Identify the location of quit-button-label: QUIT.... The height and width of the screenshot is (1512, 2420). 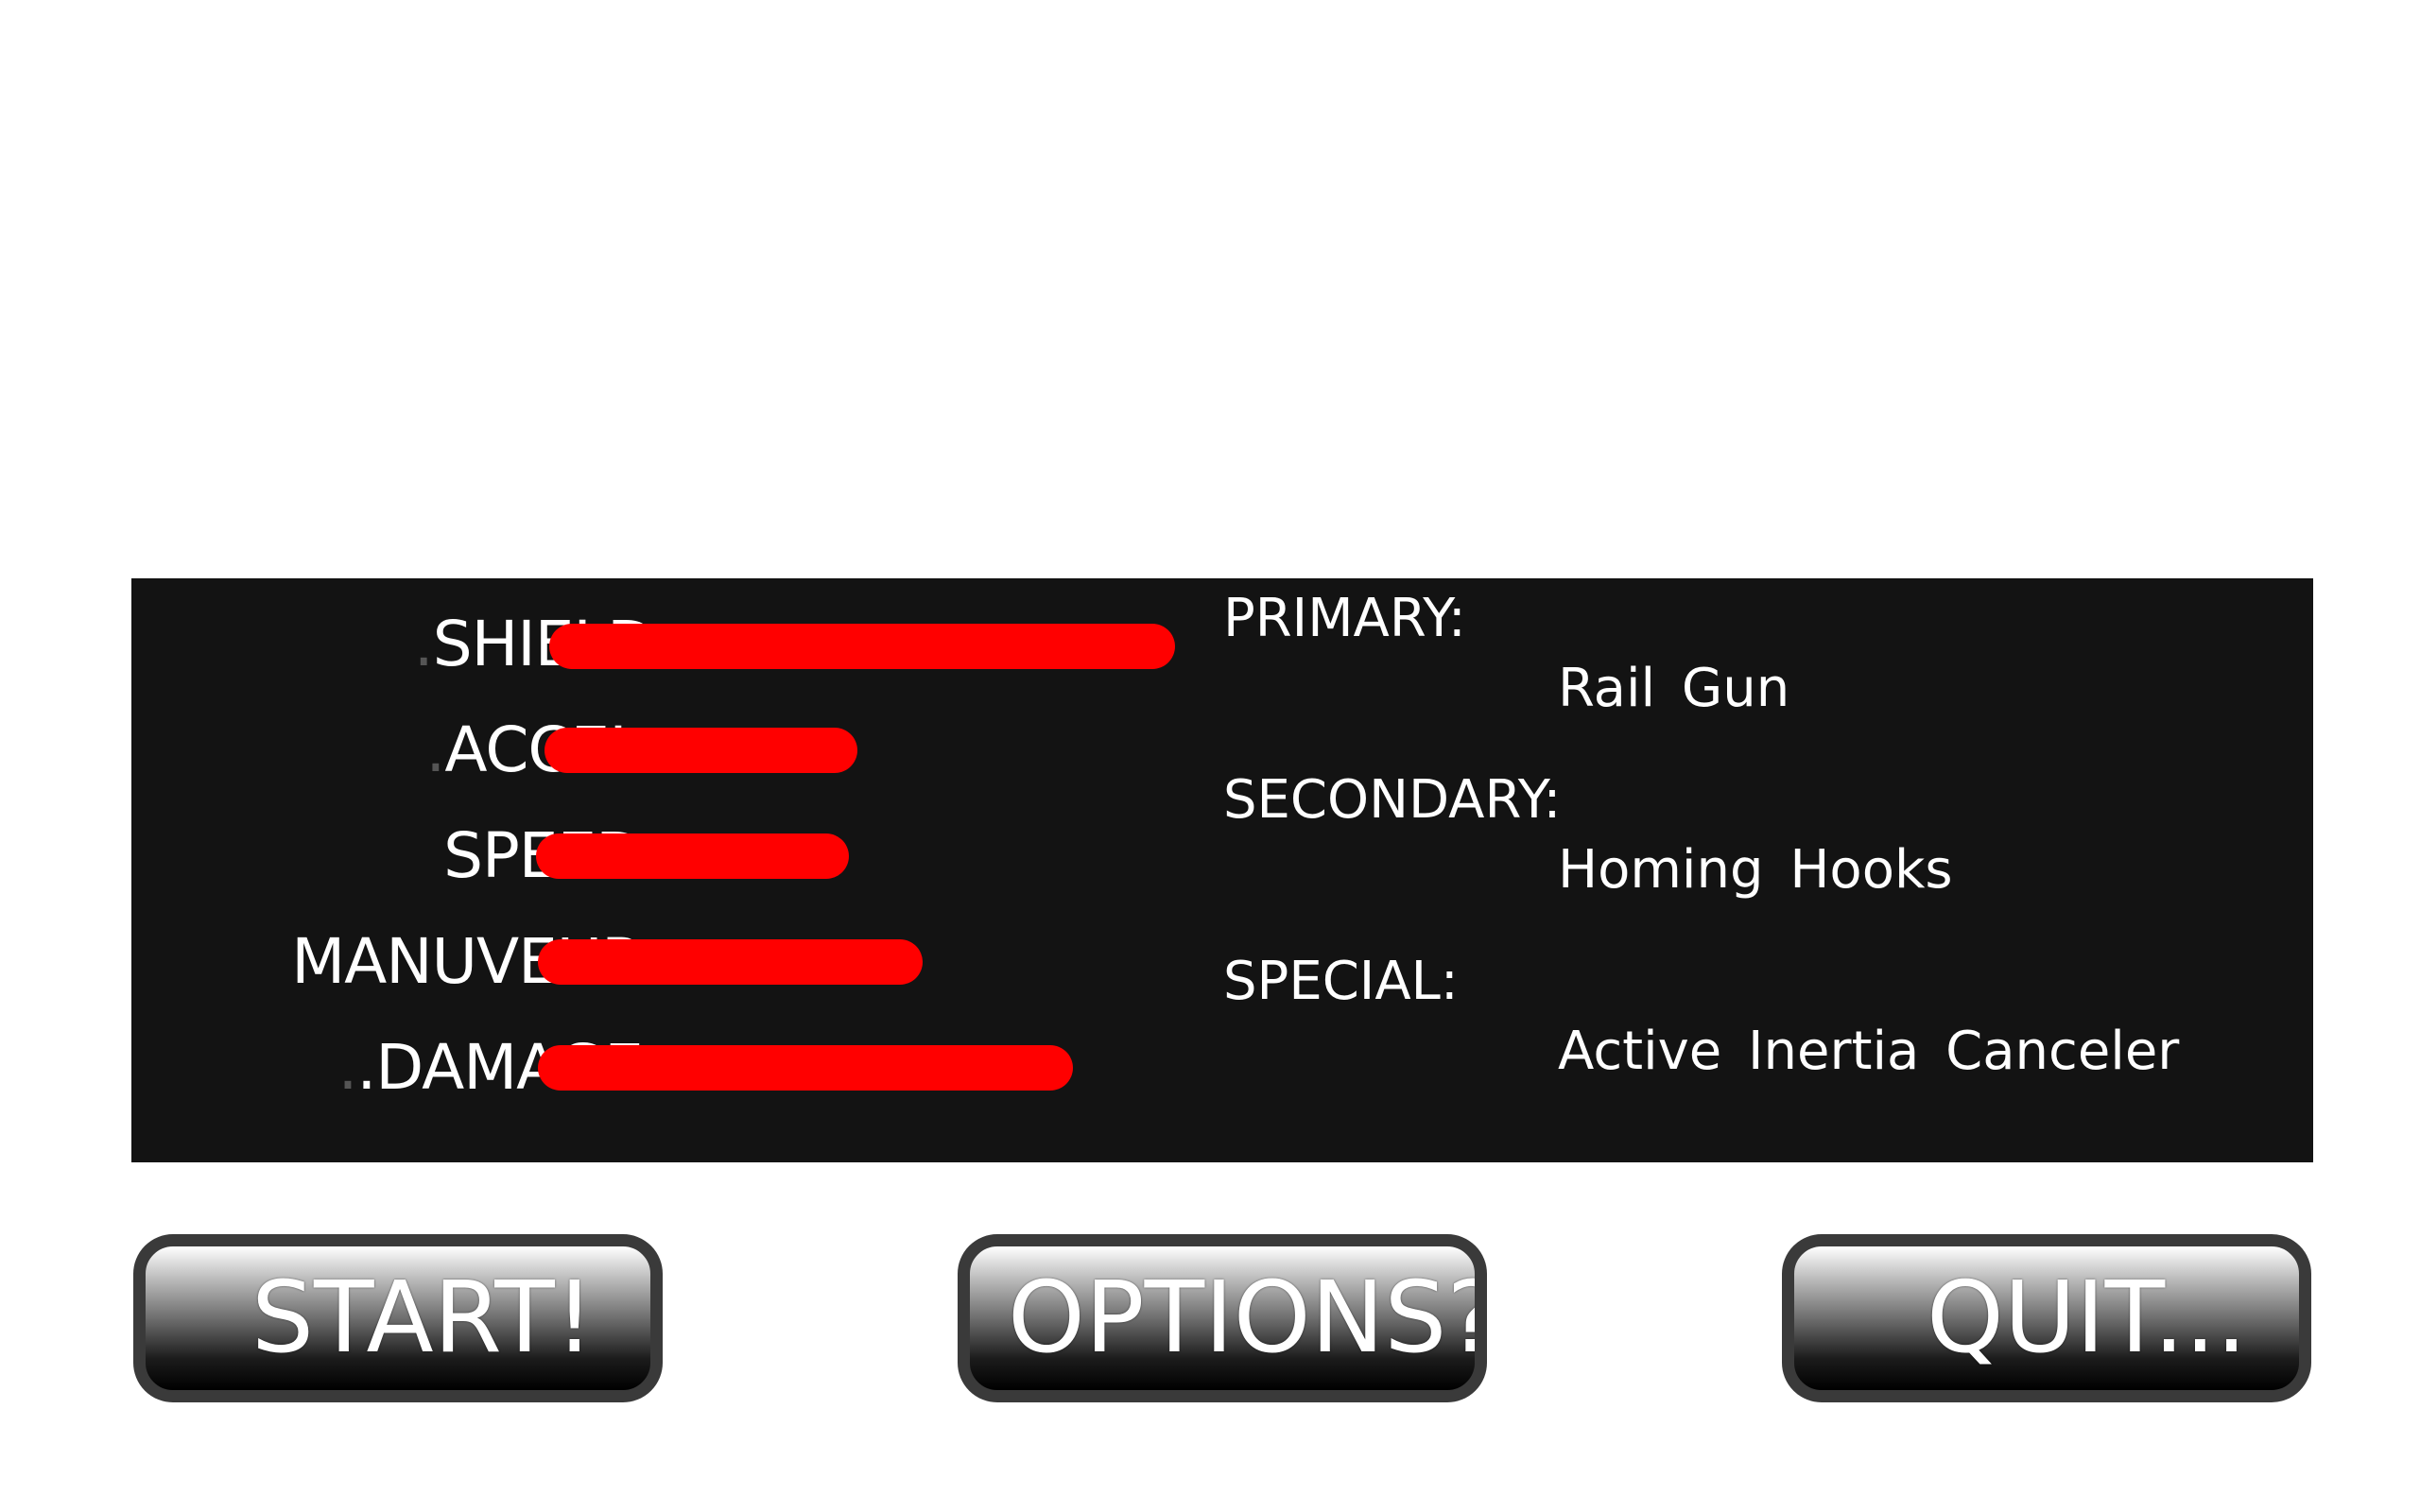
(2087, 1317).